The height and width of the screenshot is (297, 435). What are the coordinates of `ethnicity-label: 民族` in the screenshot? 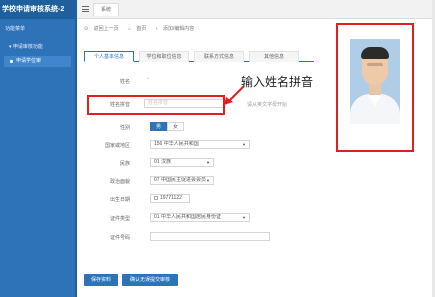 It's located at (124, 164).